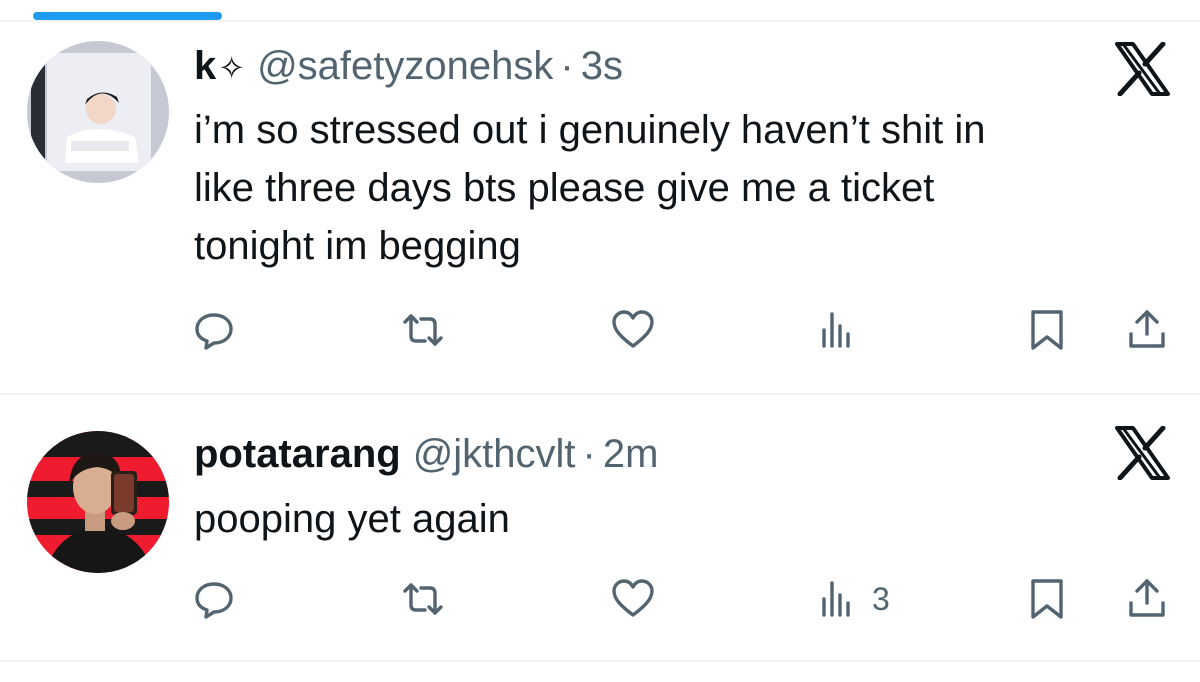  Describe the element at coordinates (600, 330) in the screenshot. I see `tweet-actions` at that location.